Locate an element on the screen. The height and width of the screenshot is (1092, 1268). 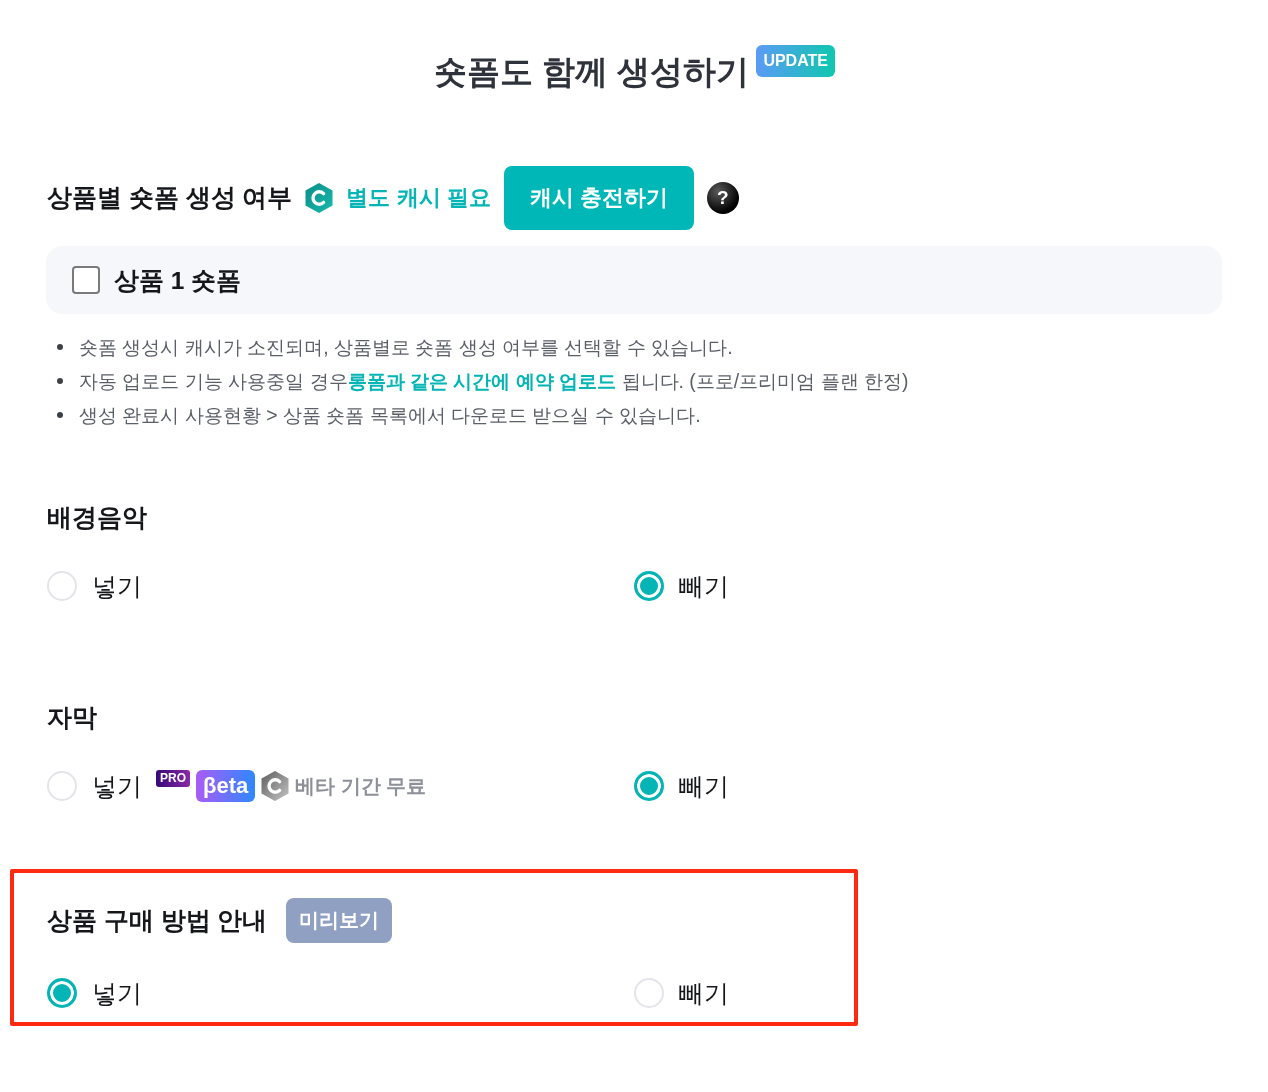
beta-badge: βeta is located at coordinates (226, 786).